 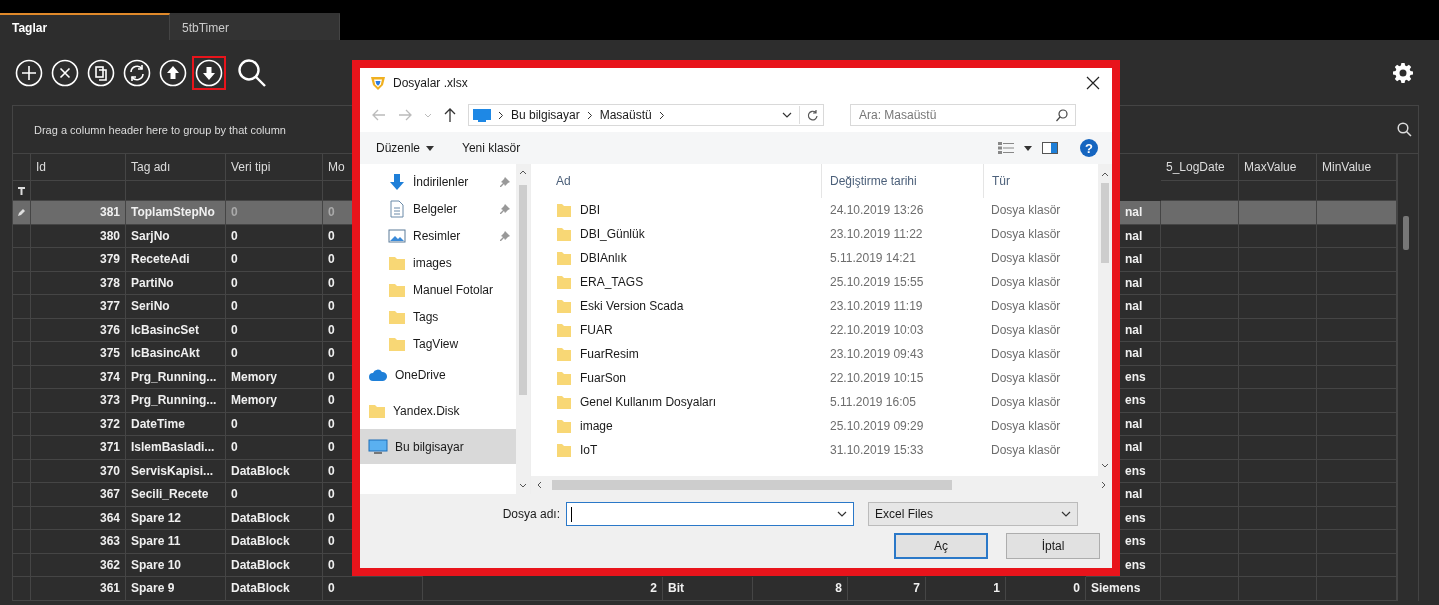 I want to click on file-name: FuarSon, so click(x=603, y=378).